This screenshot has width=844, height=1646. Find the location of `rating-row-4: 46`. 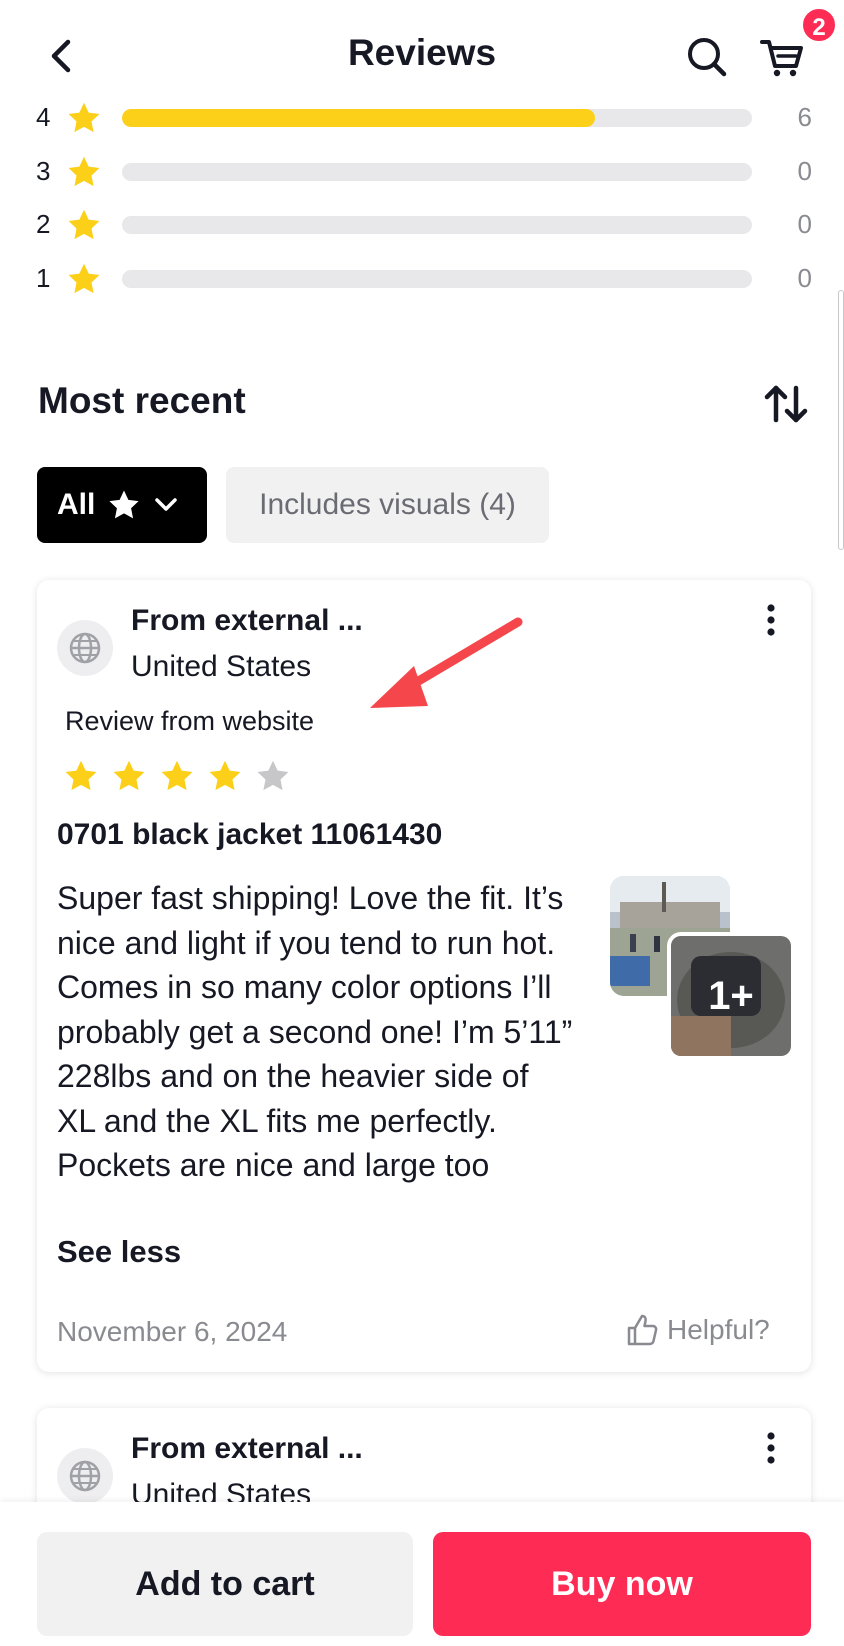

rating-row-4: 46 is located at coordinates (422, 119).